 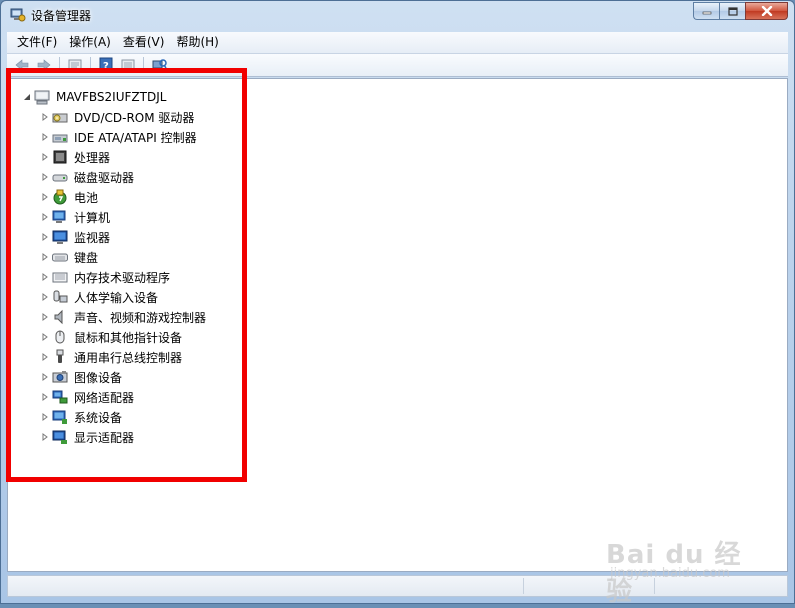 I want to click on device-category-node: 电池, so click(x=122, y=197).